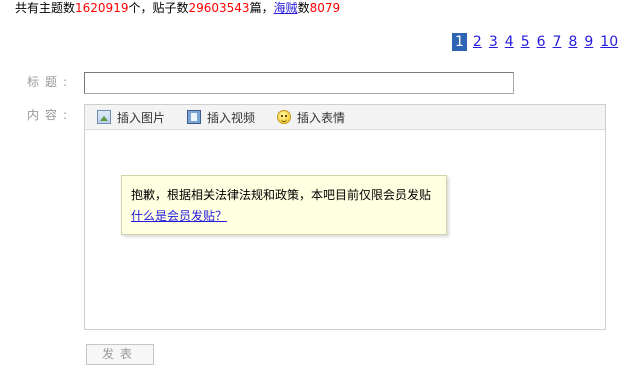 This screenshot has height=375, width=640. I want to click on insert-image-label: 插入图片, so click(141, 117).